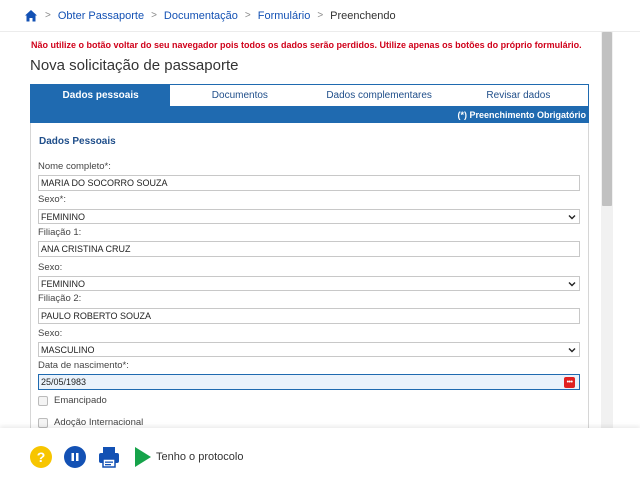 The image size is (640, 480). Describe the element at coordinates (309, 216) in the screenshot. I see `sexo-select: FEMININO` at that location.